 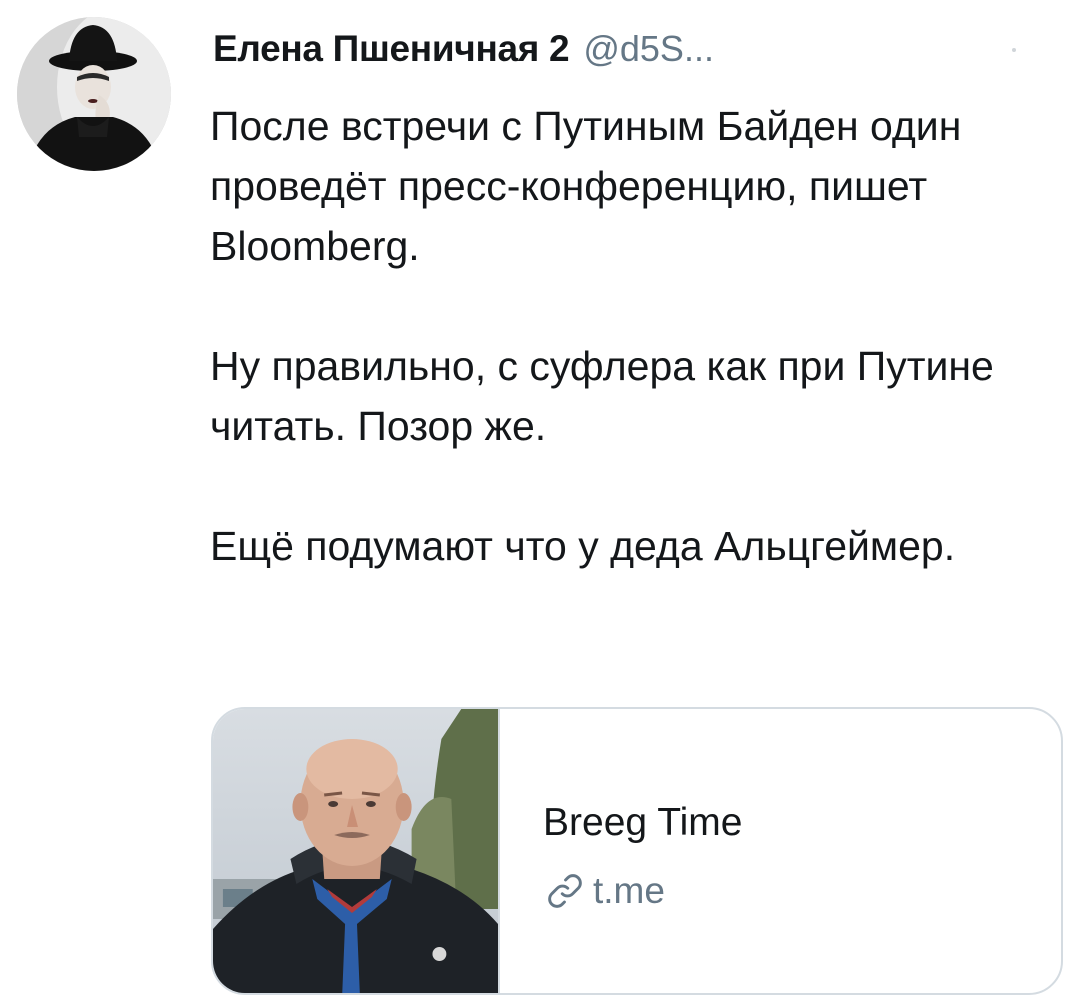 What do you see at coordinates (391, 49) in the screenshot?
I see `author-display-name: Елена Пшеничная 2` at bounding box center [391, 49].